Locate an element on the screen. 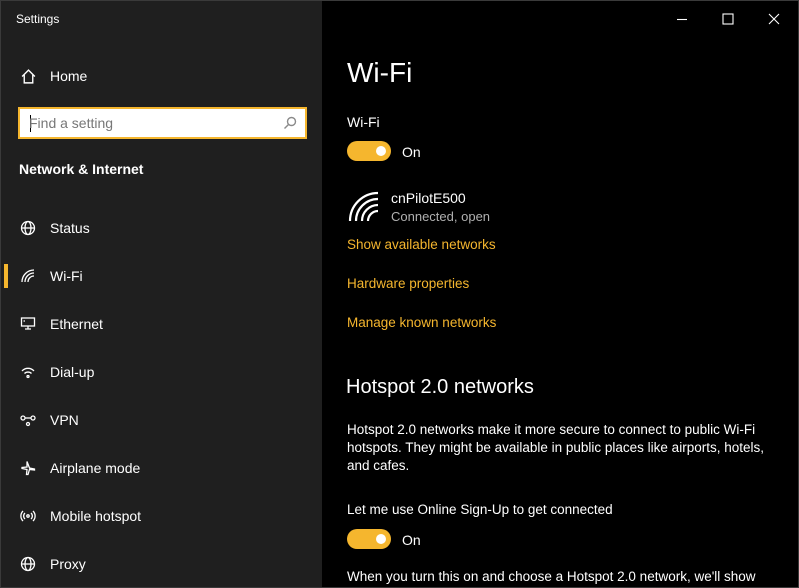 This screenshot has width=799, height=588. close-icon is located at coordinates (774, 19).